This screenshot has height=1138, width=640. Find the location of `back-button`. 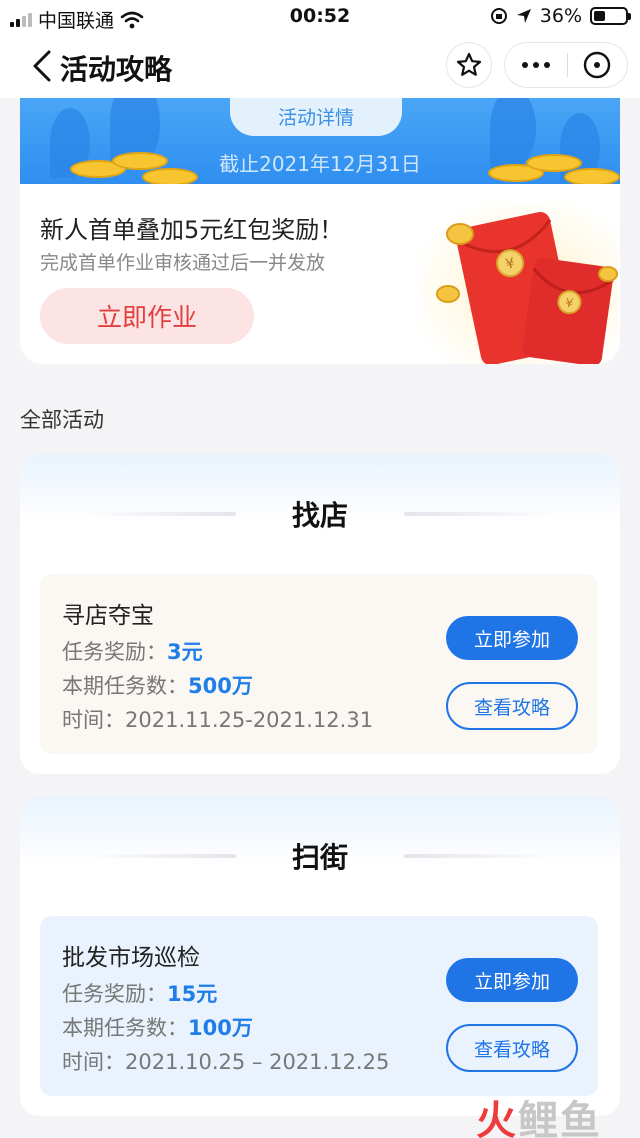

back-button is located at coordinates (42, 66).